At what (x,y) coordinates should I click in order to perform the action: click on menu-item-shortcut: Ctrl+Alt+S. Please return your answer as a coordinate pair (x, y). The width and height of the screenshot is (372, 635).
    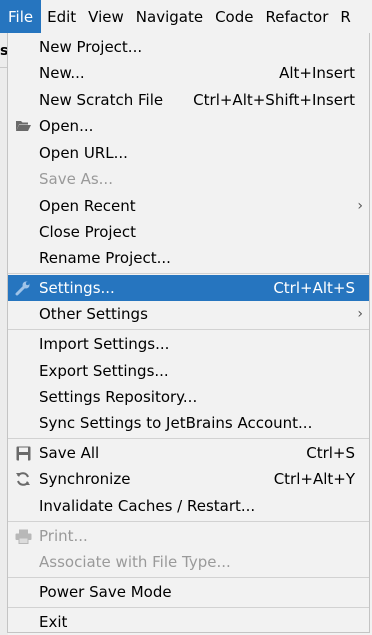
    Looking at the image, I should click on (314, 288).